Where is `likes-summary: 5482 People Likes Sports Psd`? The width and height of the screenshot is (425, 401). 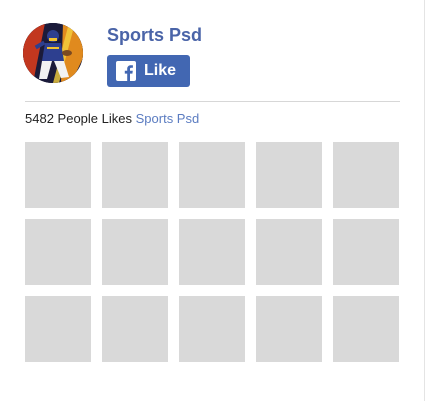
likes-summary: 5482 People Likes Sports Psd is located at coordinates (112, 118).